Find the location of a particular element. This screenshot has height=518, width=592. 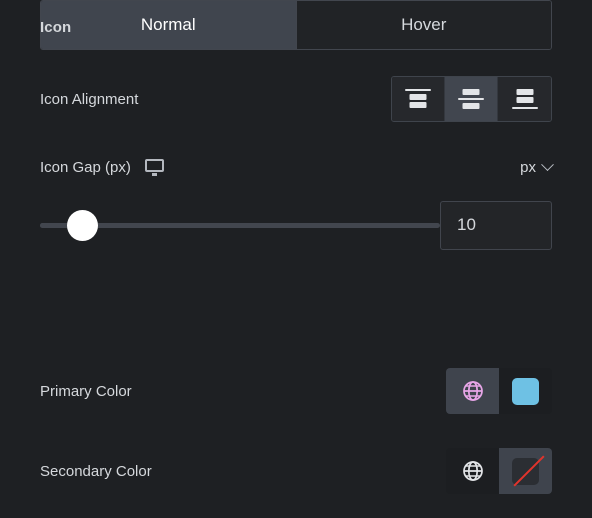

icon-gap-row: Icon Gap (px) px is located at coordinates (297, 167).